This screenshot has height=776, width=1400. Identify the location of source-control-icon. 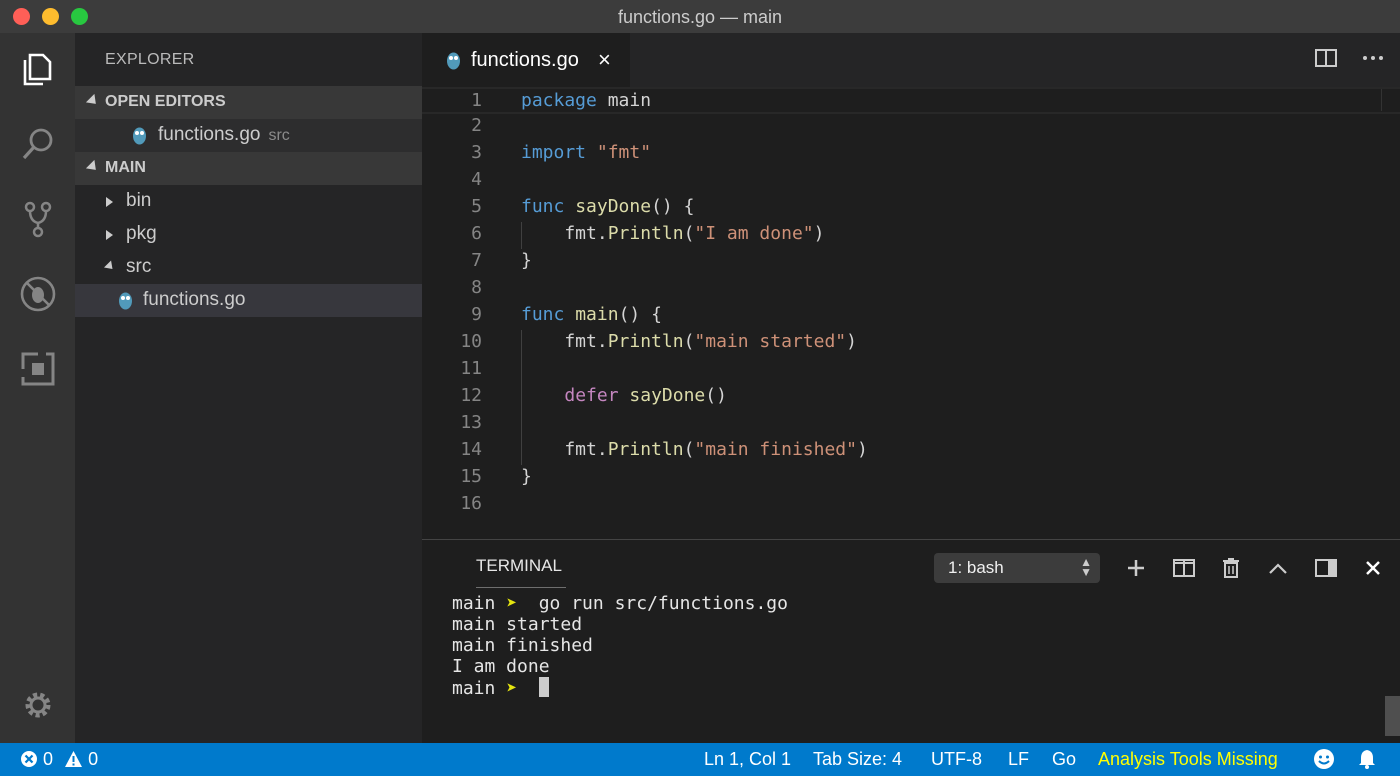
(38, 219).